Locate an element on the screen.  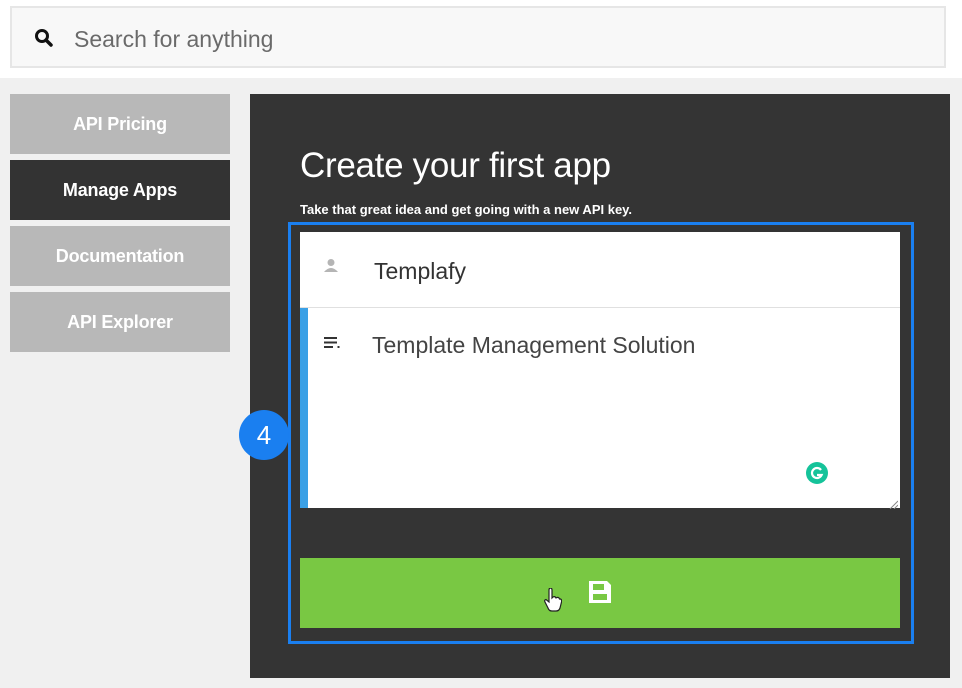
floppy-disk-icon is located at coordinates (600, 593).